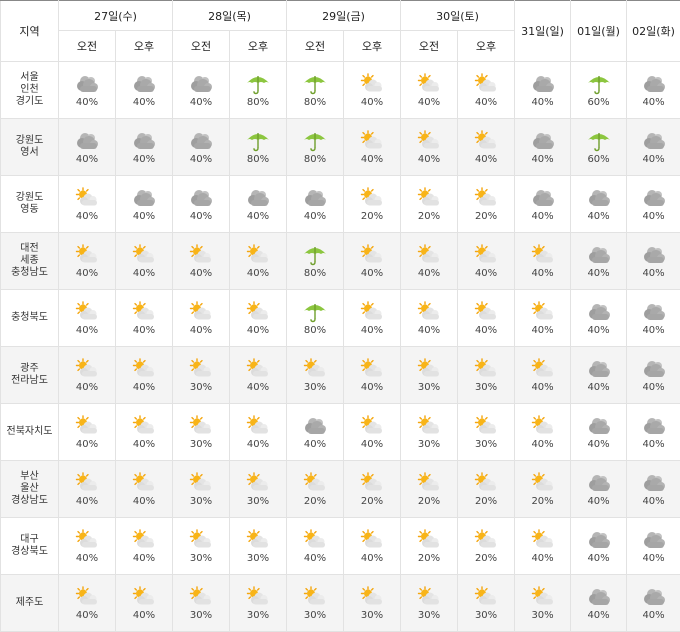 Image resolution: width=680 pixels, height=632 pixels. What do you see at coordinates (315, 261) in the screenshot?
I see `forecast-cell: 80%` at bounding box center [315, 261].